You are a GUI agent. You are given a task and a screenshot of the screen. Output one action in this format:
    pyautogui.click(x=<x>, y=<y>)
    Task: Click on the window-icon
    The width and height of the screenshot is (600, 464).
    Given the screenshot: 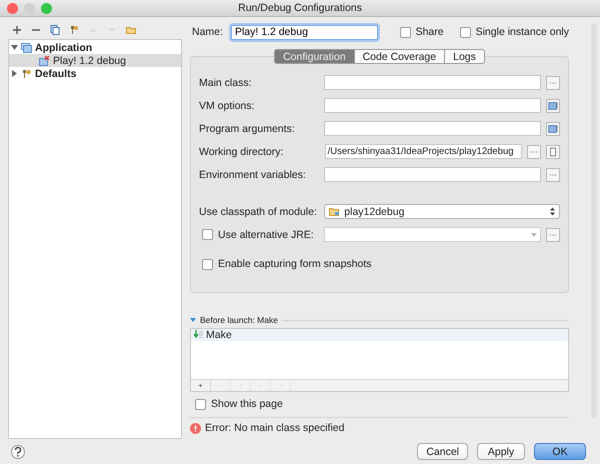 What is the action you would take?
    pyautogui.click(x=26, y=47)
    